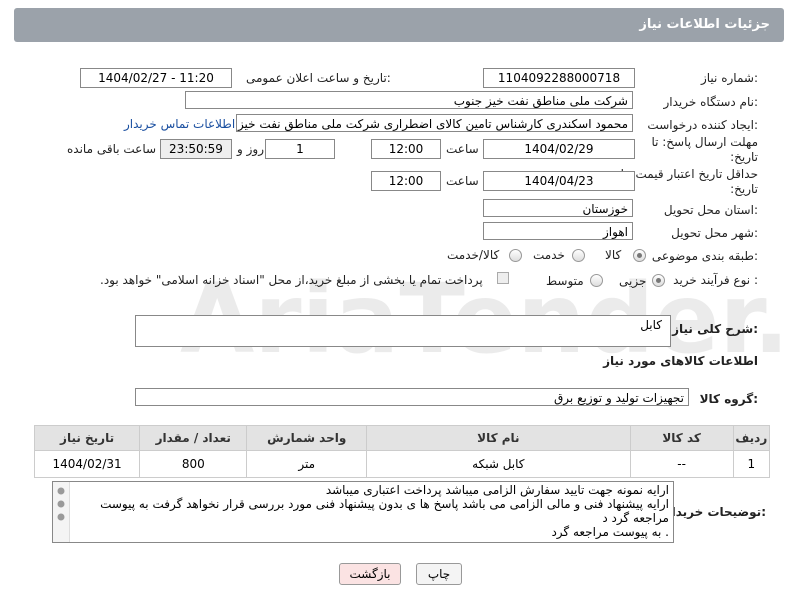 The width and height of the screenshot is (788, 598). Describe the element at coordinates (559, 78) in the screenshot. I see `need-number-field: 1104092288000718` at that location.